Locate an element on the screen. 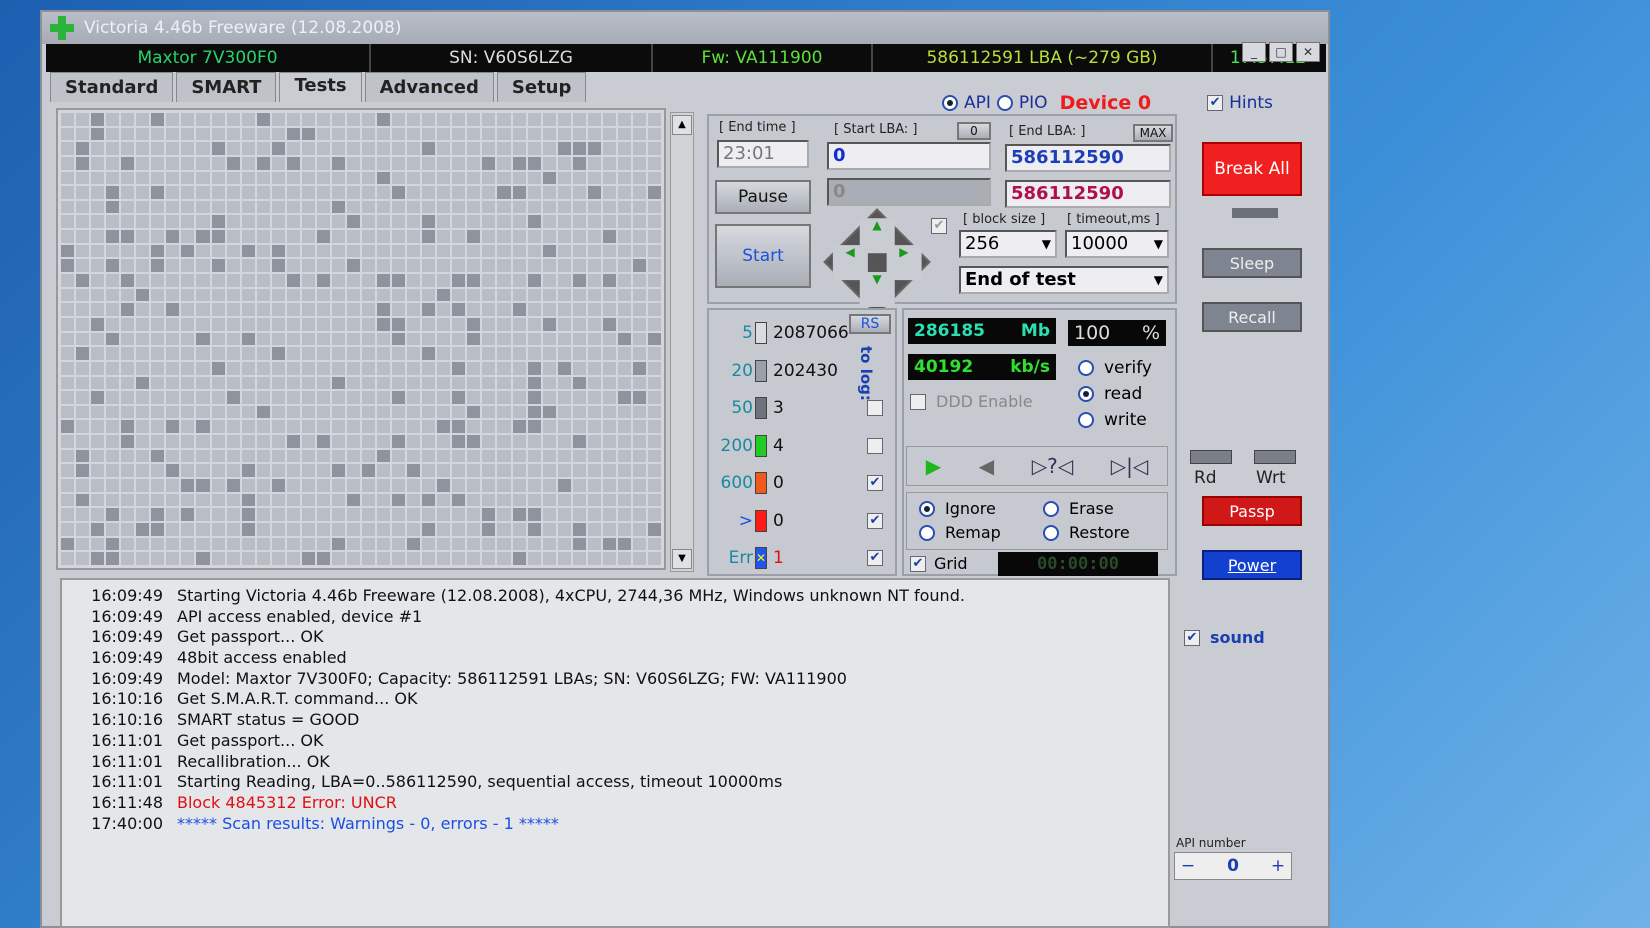  api-increment-button: + is located at coordinates (1278, 866).